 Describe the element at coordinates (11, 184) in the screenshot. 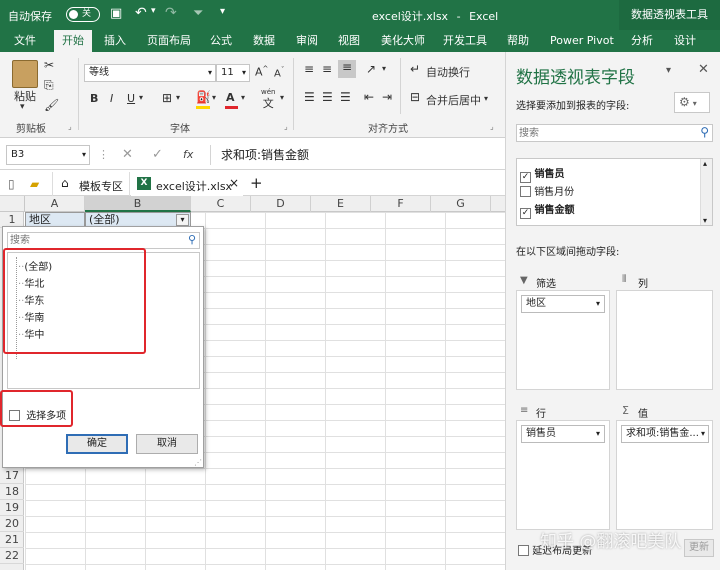

I see `new-doc-icon: ▯` at that location.